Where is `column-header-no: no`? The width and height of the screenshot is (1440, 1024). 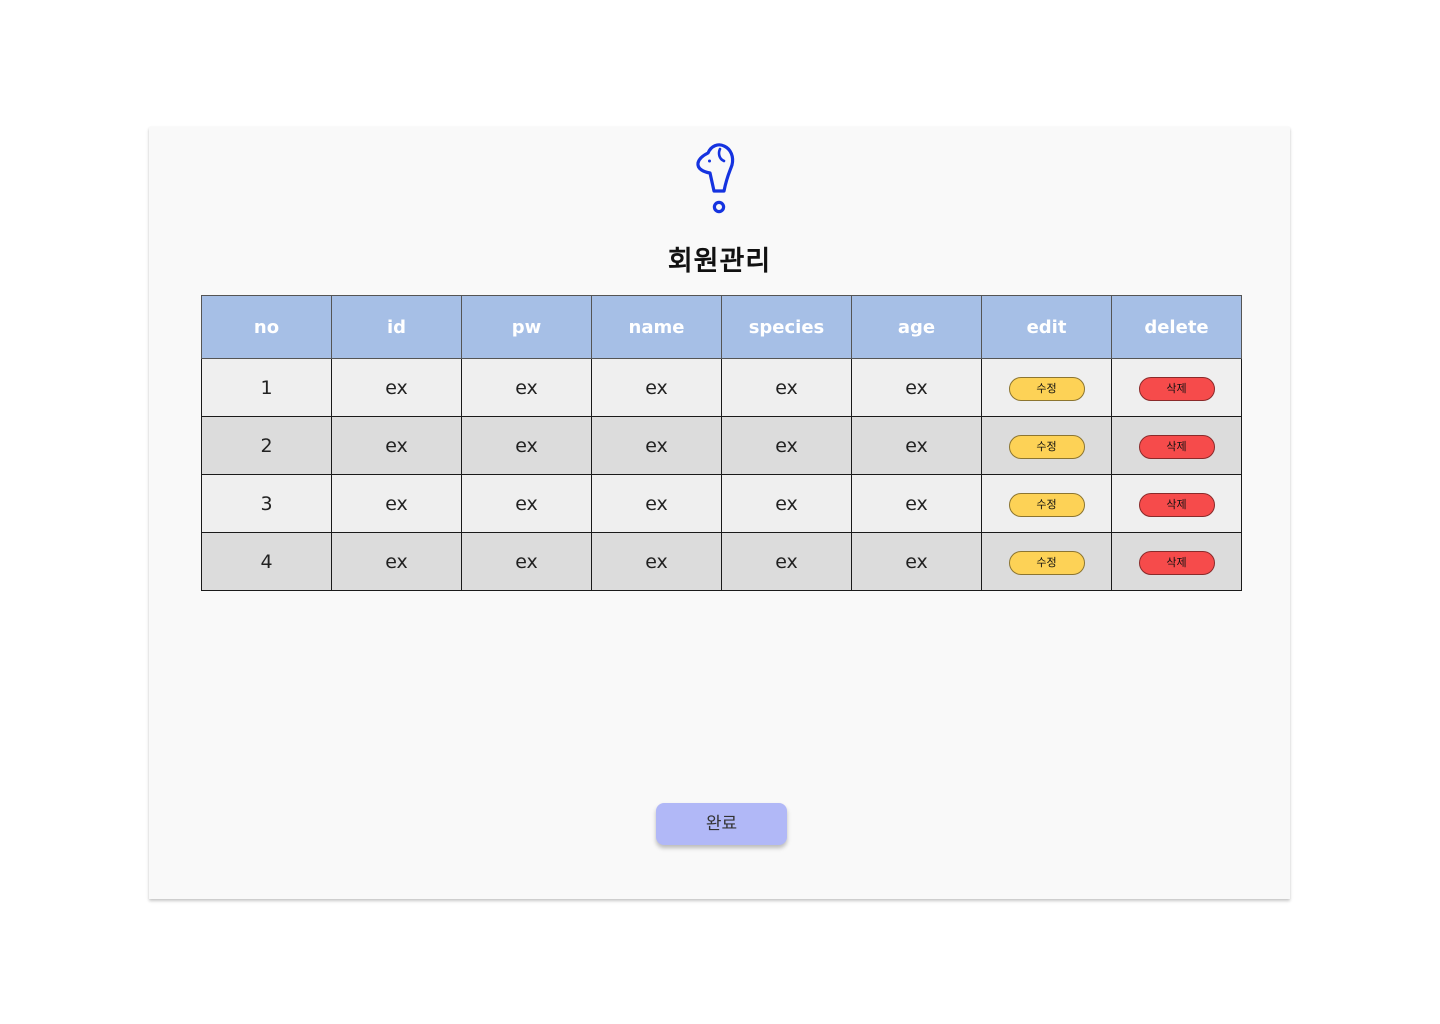
column-header-no: no is located at coordinates (266, 327).